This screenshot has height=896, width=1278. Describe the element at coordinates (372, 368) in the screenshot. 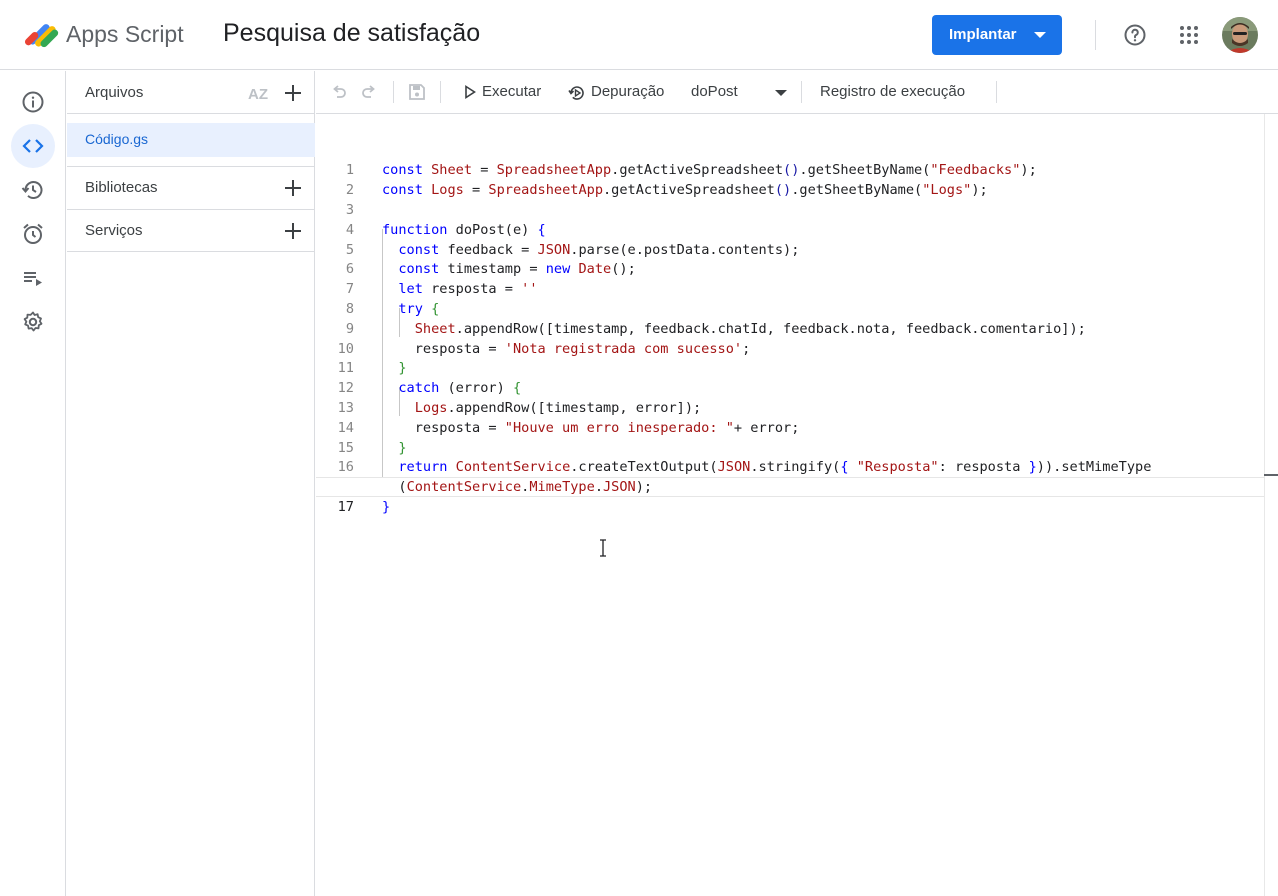

I see `code-line: 11 }` at that location.